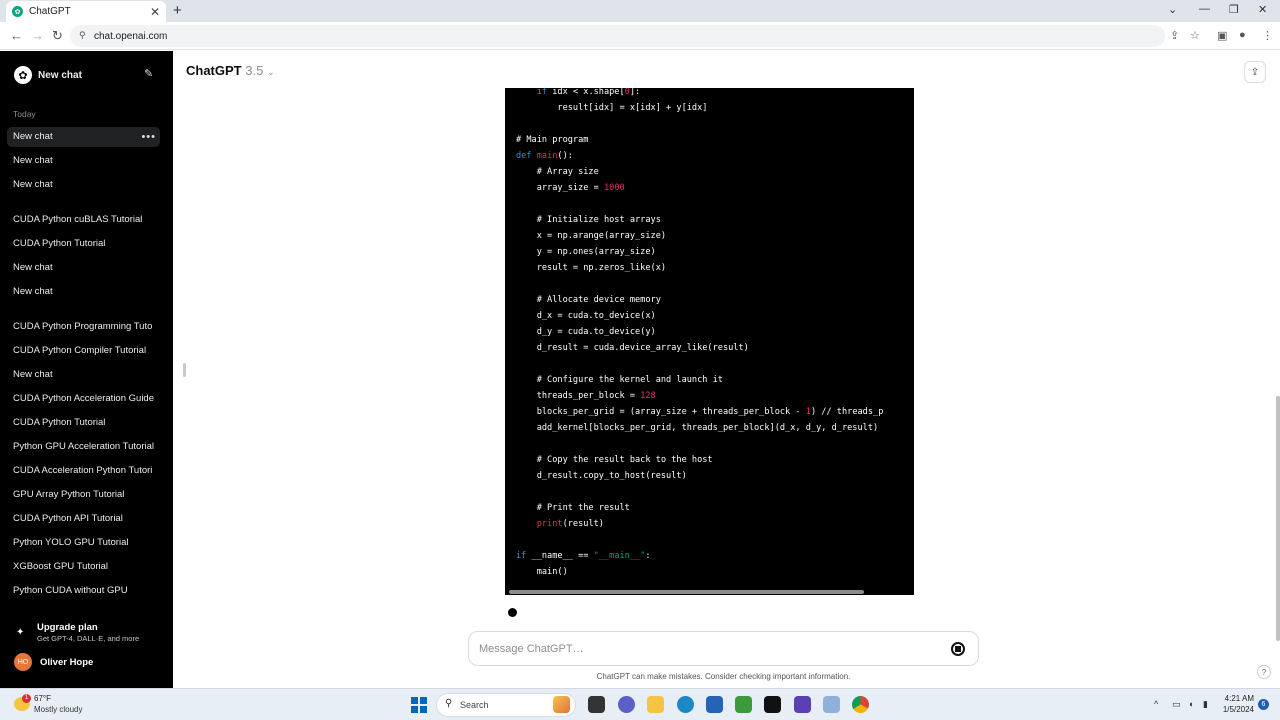  I want to click on sidebar-chat-item: New chat •••, so click(83, 137).